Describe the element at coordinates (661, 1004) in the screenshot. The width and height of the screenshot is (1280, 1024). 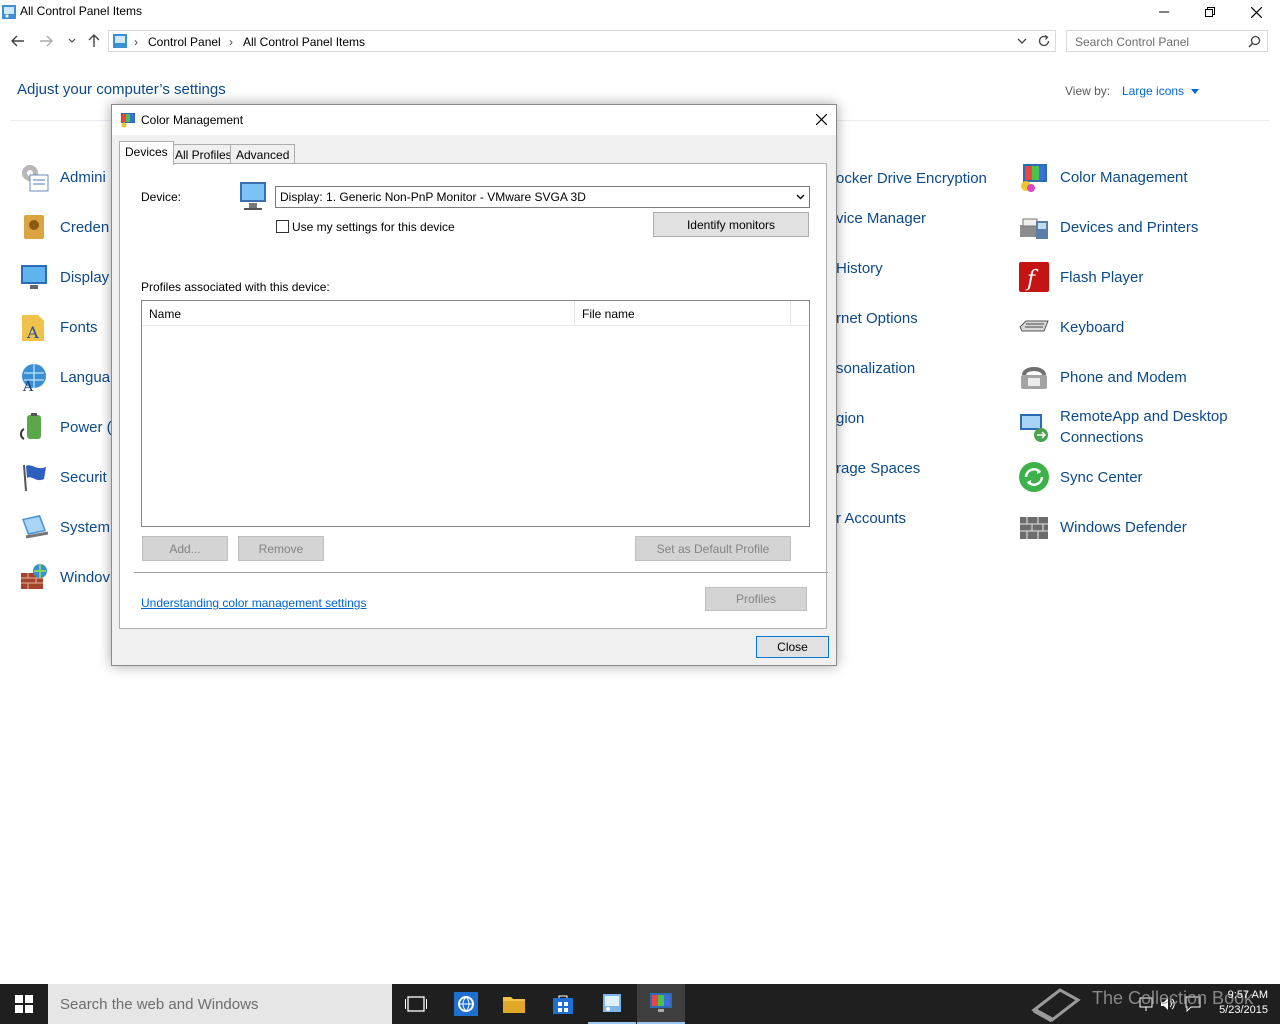
I see `color-management-taskbar-icon` at that location.